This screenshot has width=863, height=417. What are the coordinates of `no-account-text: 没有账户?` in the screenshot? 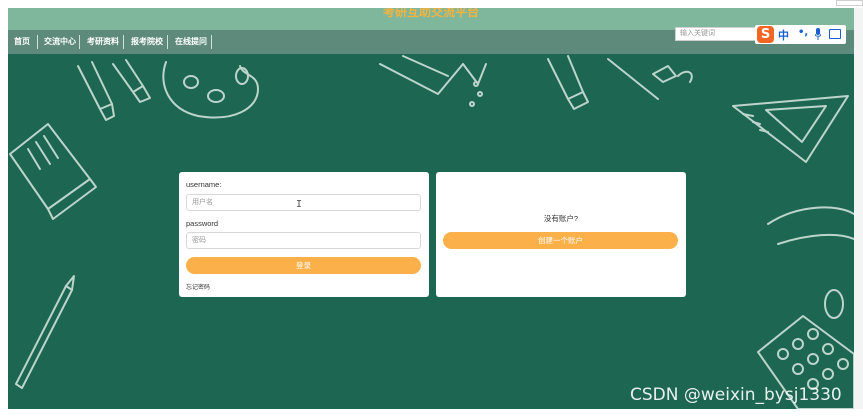 It's located at (561, 218).